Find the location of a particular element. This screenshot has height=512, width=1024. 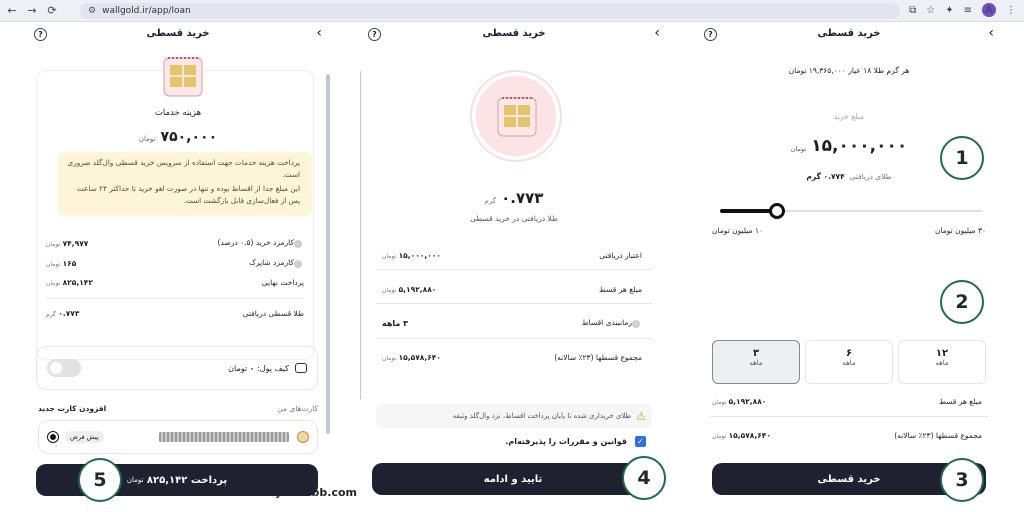

terms-checkbox: ✓ is located at coordinates (640, 441).